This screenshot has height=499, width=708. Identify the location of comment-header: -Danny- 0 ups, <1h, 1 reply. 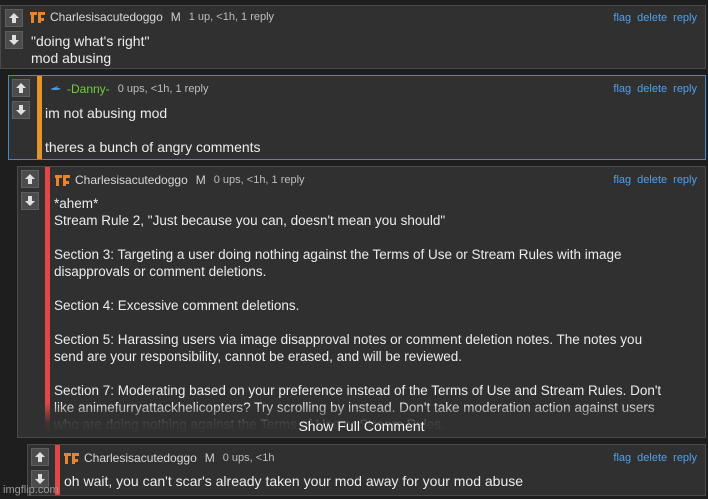
(129, 89).